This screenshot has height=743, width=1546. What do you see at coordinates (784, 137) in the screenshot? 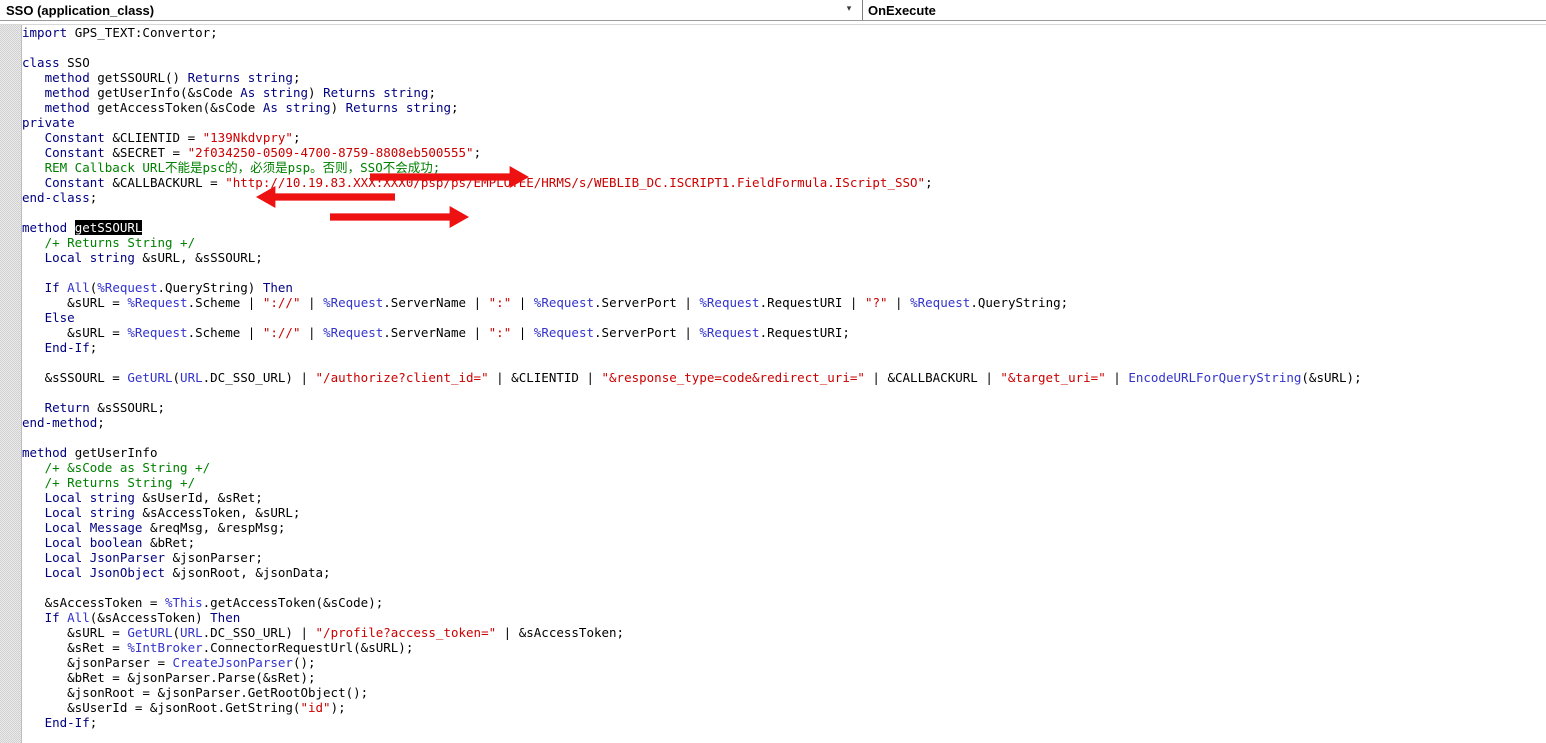
I see `code-line: Constant &CLIENTID = "139Nkdvpry";` at bounding box center [784, 137].